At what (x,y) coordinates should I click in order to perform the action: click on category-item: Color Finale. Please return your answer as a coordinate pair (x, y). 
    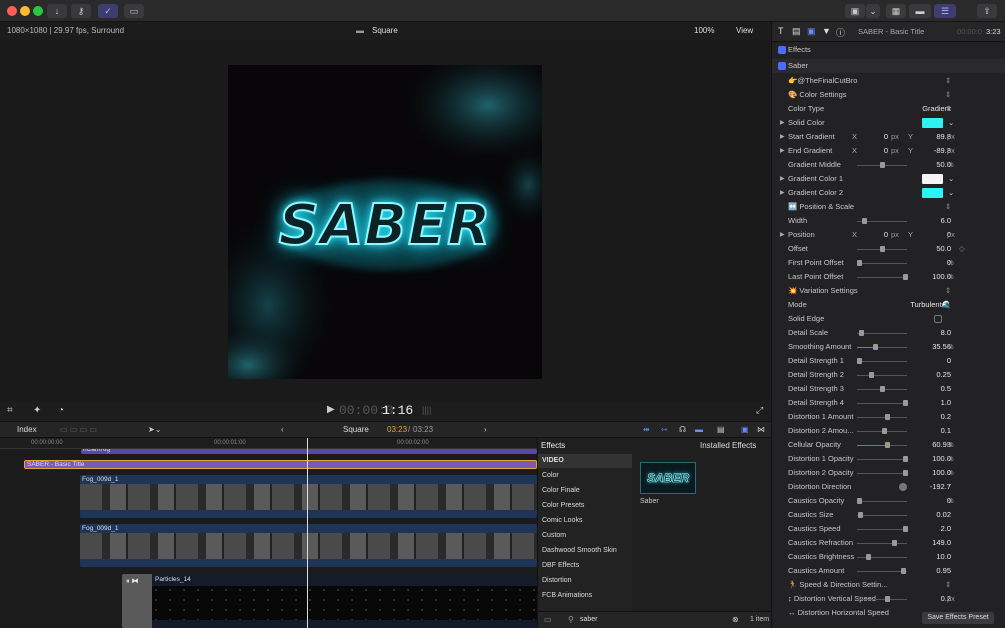
    Looking at the image, I should click on (585, 491).